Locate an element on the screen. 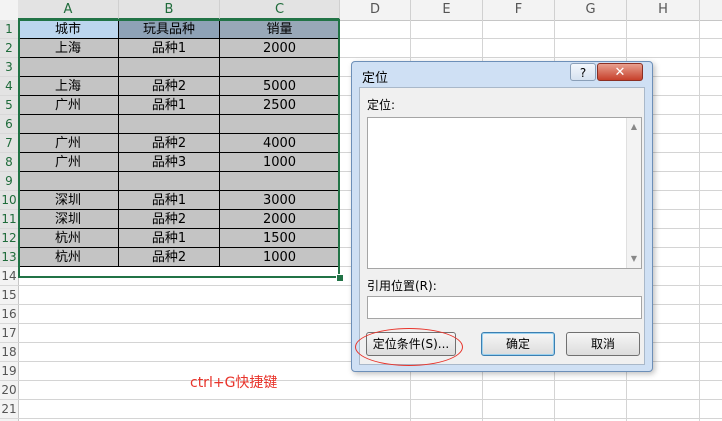 The image size is (722, 421). row-header-20: 20 is located at coordinates (9, 390).